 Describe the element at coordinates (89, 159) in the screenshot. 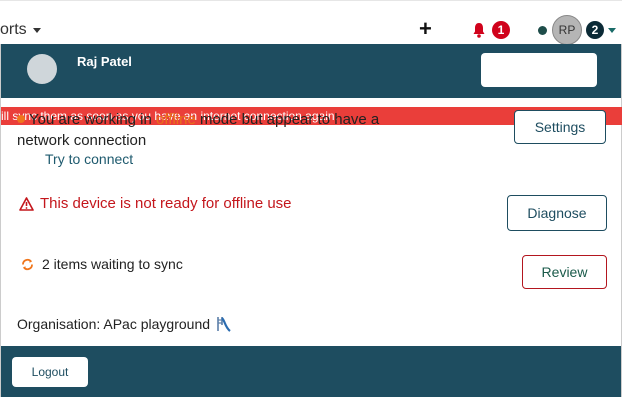

I see `try-to-connect-link: Try to connect` at that location.